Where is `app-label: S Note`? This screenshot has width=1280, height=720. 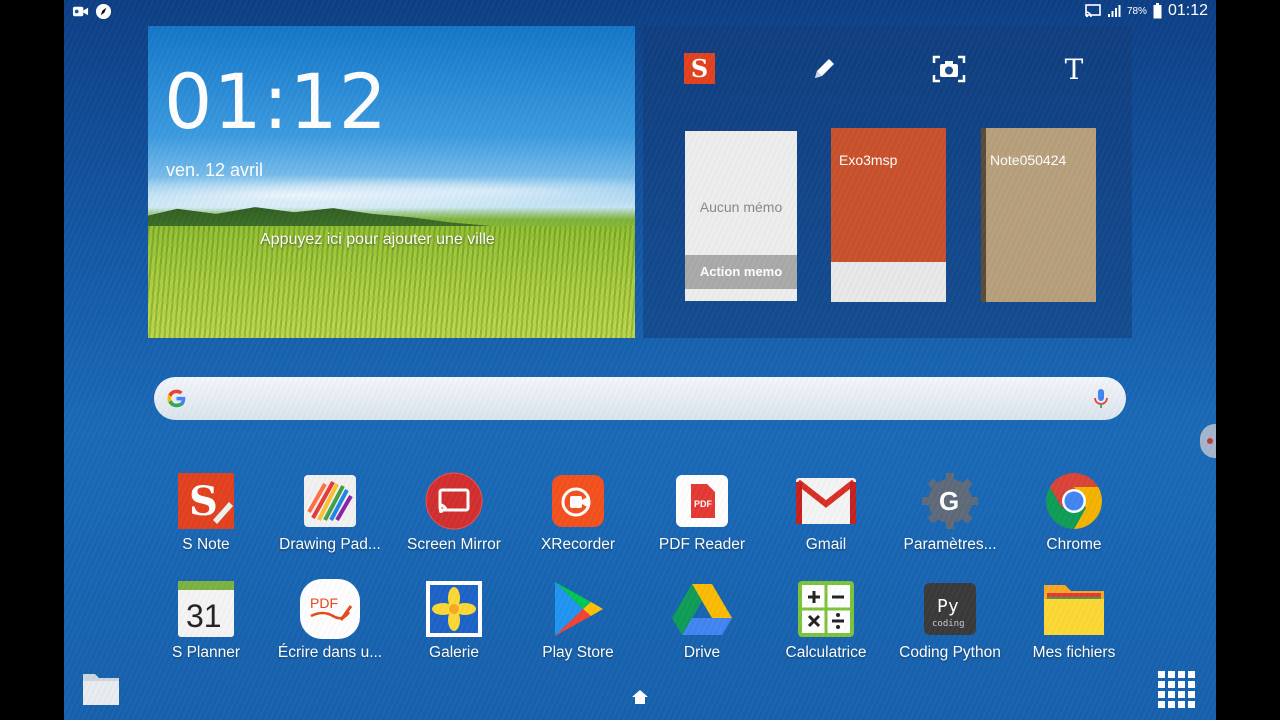
app-label: S Note is located at coordinates (206, 544).